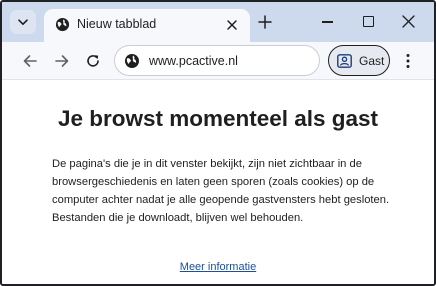 The height and width of the screenshot is (286, 436). Describe the element at coordinates (193, 61) in the screenshot. I see `address-text: www.pcactive.nl` at that location.